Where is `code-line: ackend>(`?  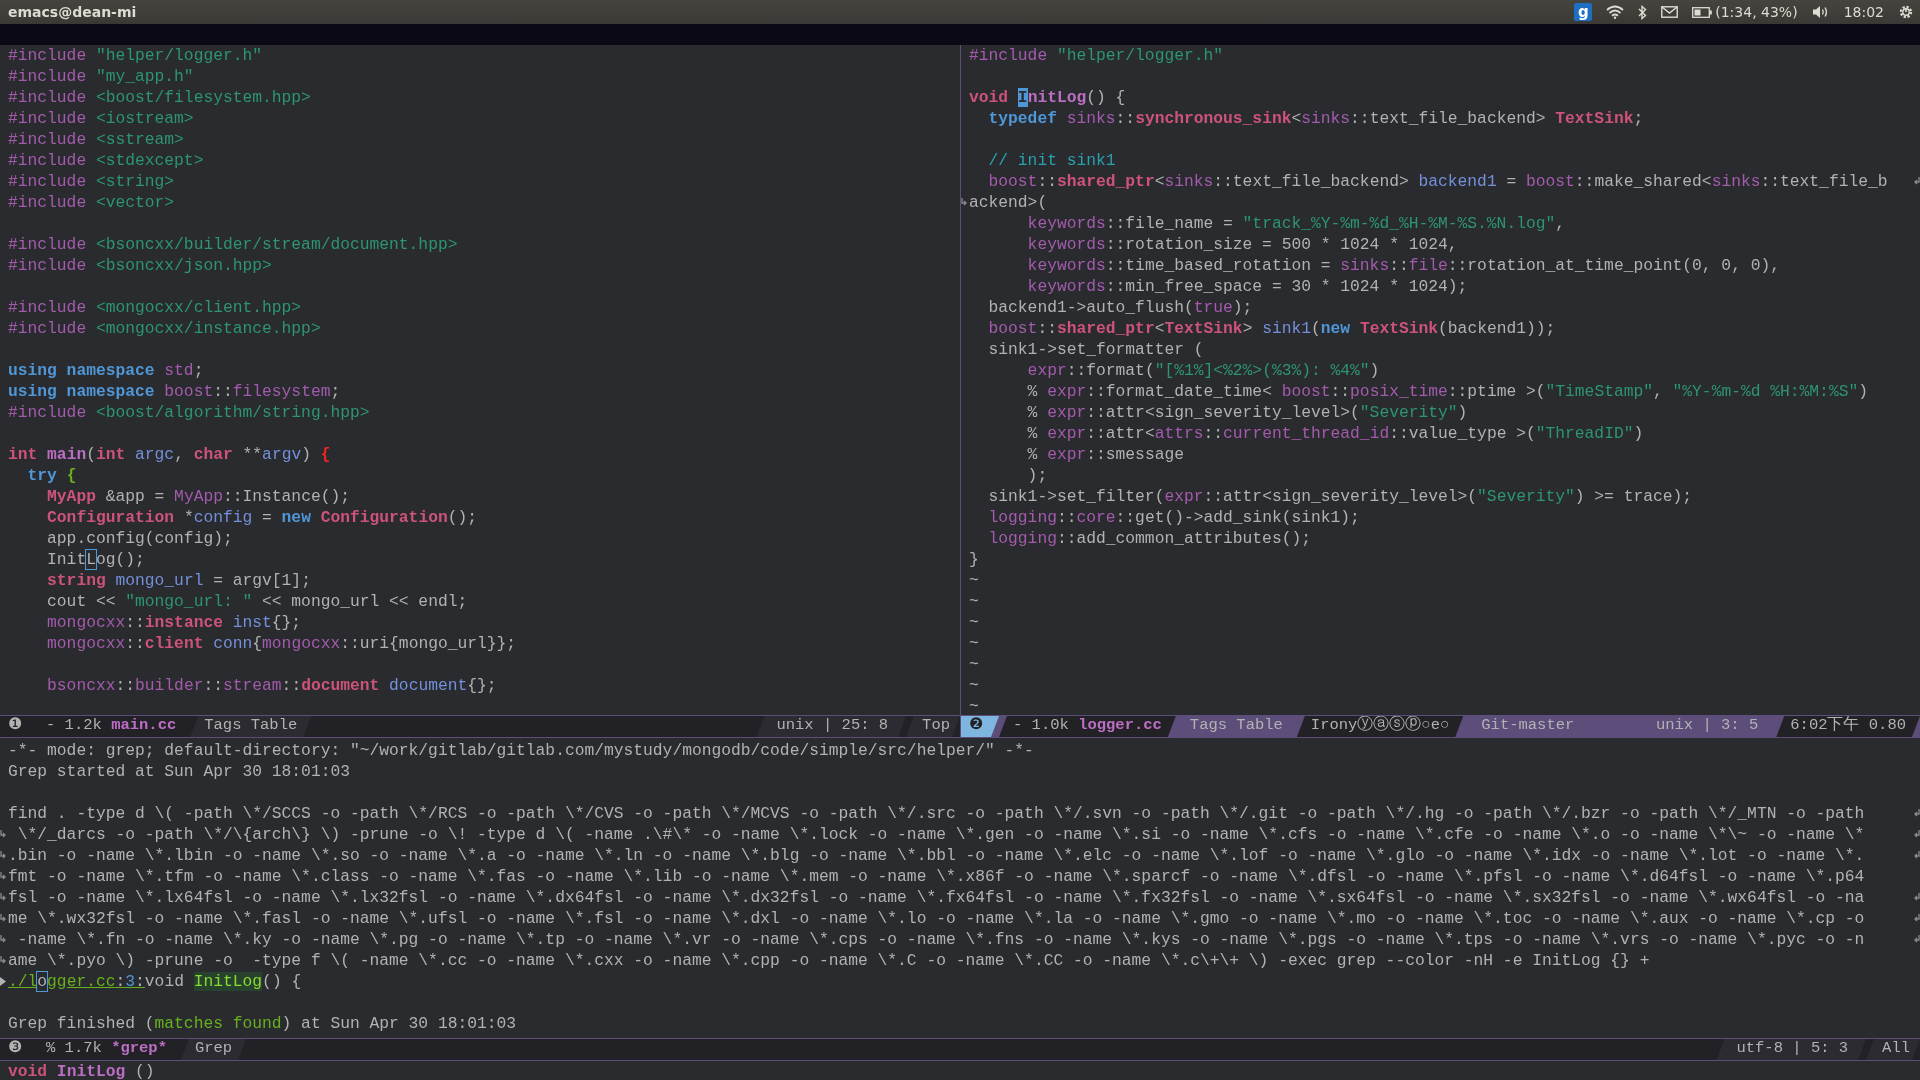
code-line: ackend>( is located at coordinates (1008, 202).